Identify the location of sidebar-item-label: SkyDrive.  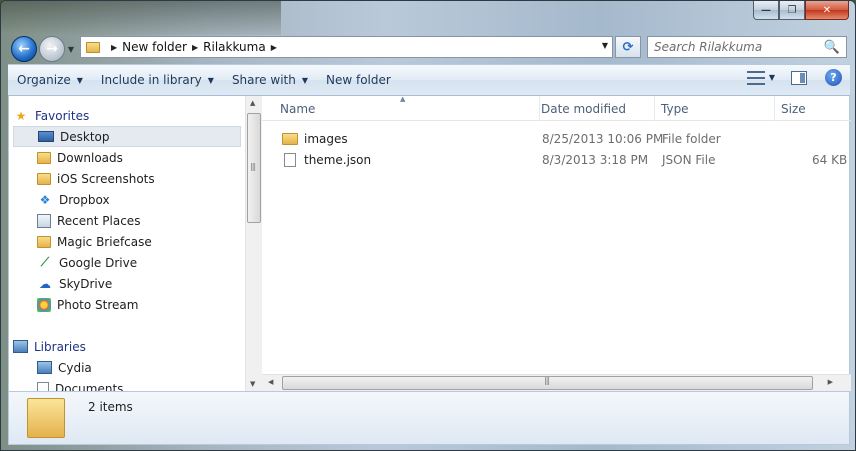
(86, 283).